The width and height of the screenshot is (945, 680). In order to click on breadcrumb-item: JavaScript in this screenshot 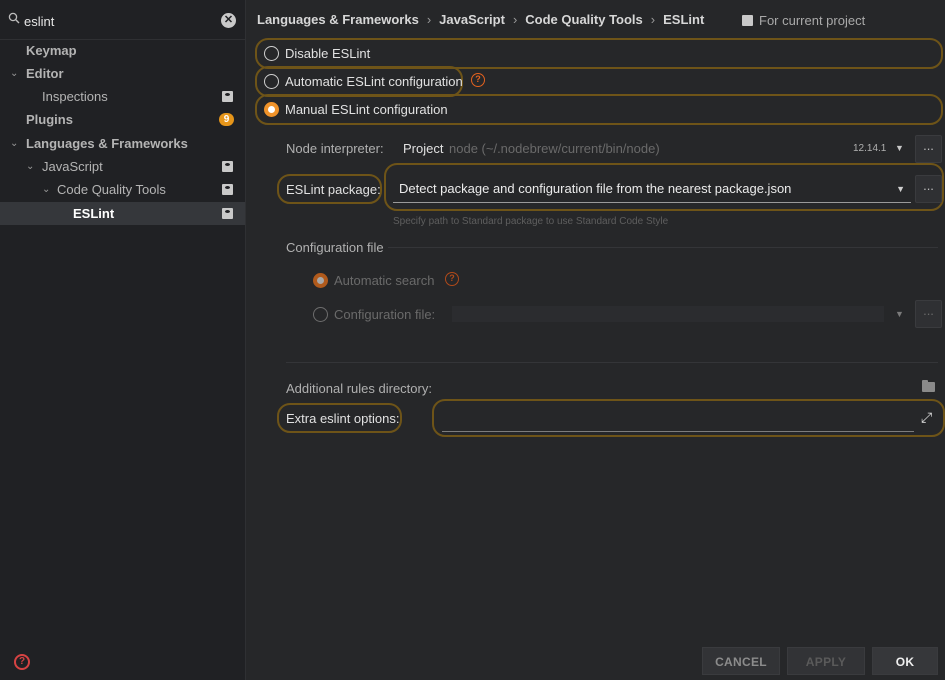, I will do `click(472, 19)`.